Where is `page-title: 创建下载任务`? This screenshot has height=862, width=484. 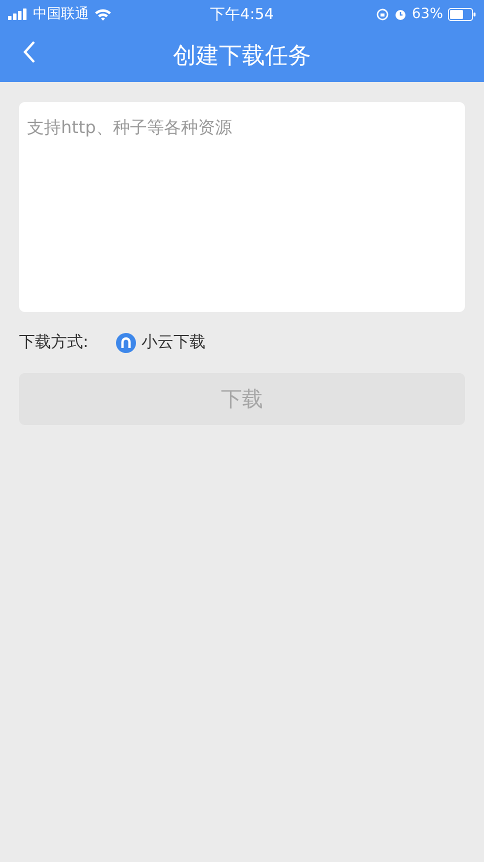
page-title: 创建下载任务 is located at coordinates (242, 56).